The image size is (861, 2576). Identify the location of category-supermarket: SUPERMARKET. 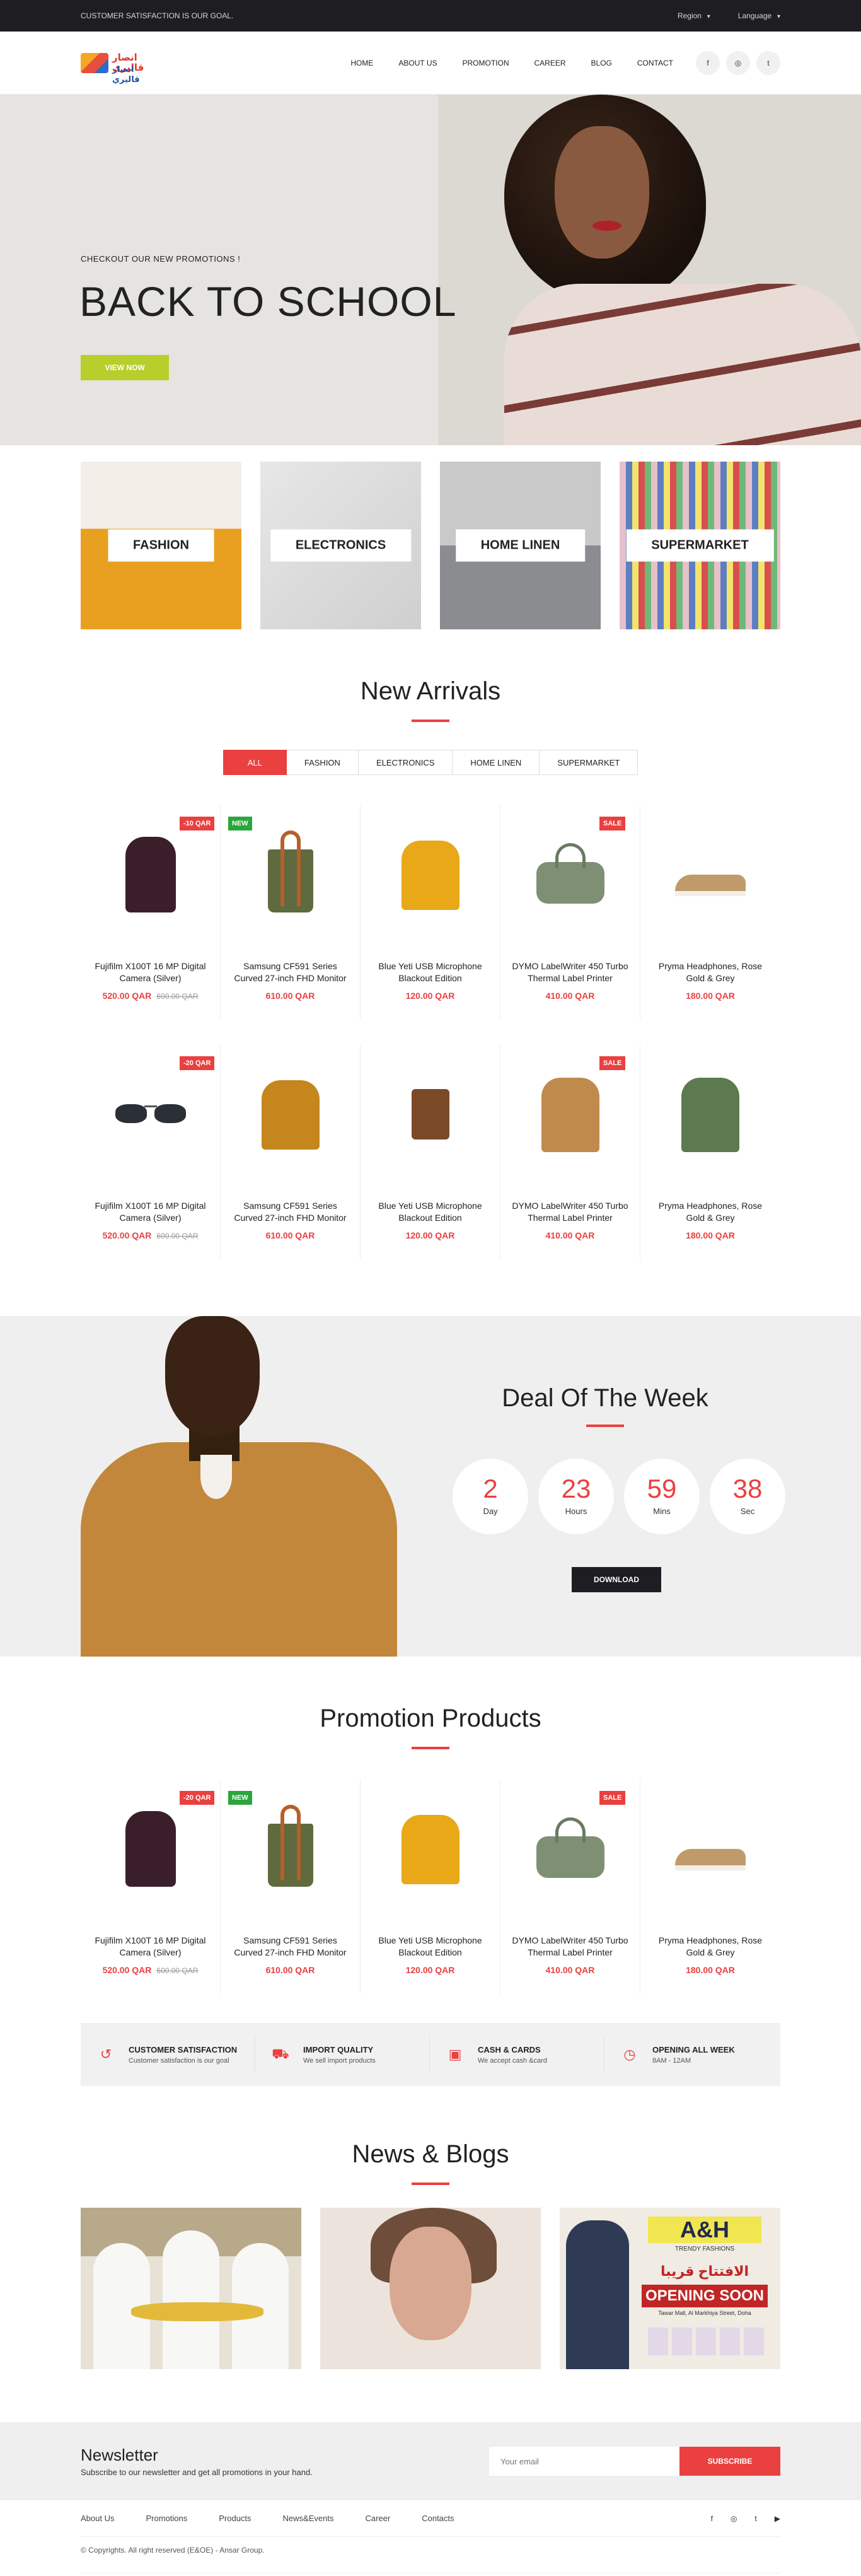
(700, 546).